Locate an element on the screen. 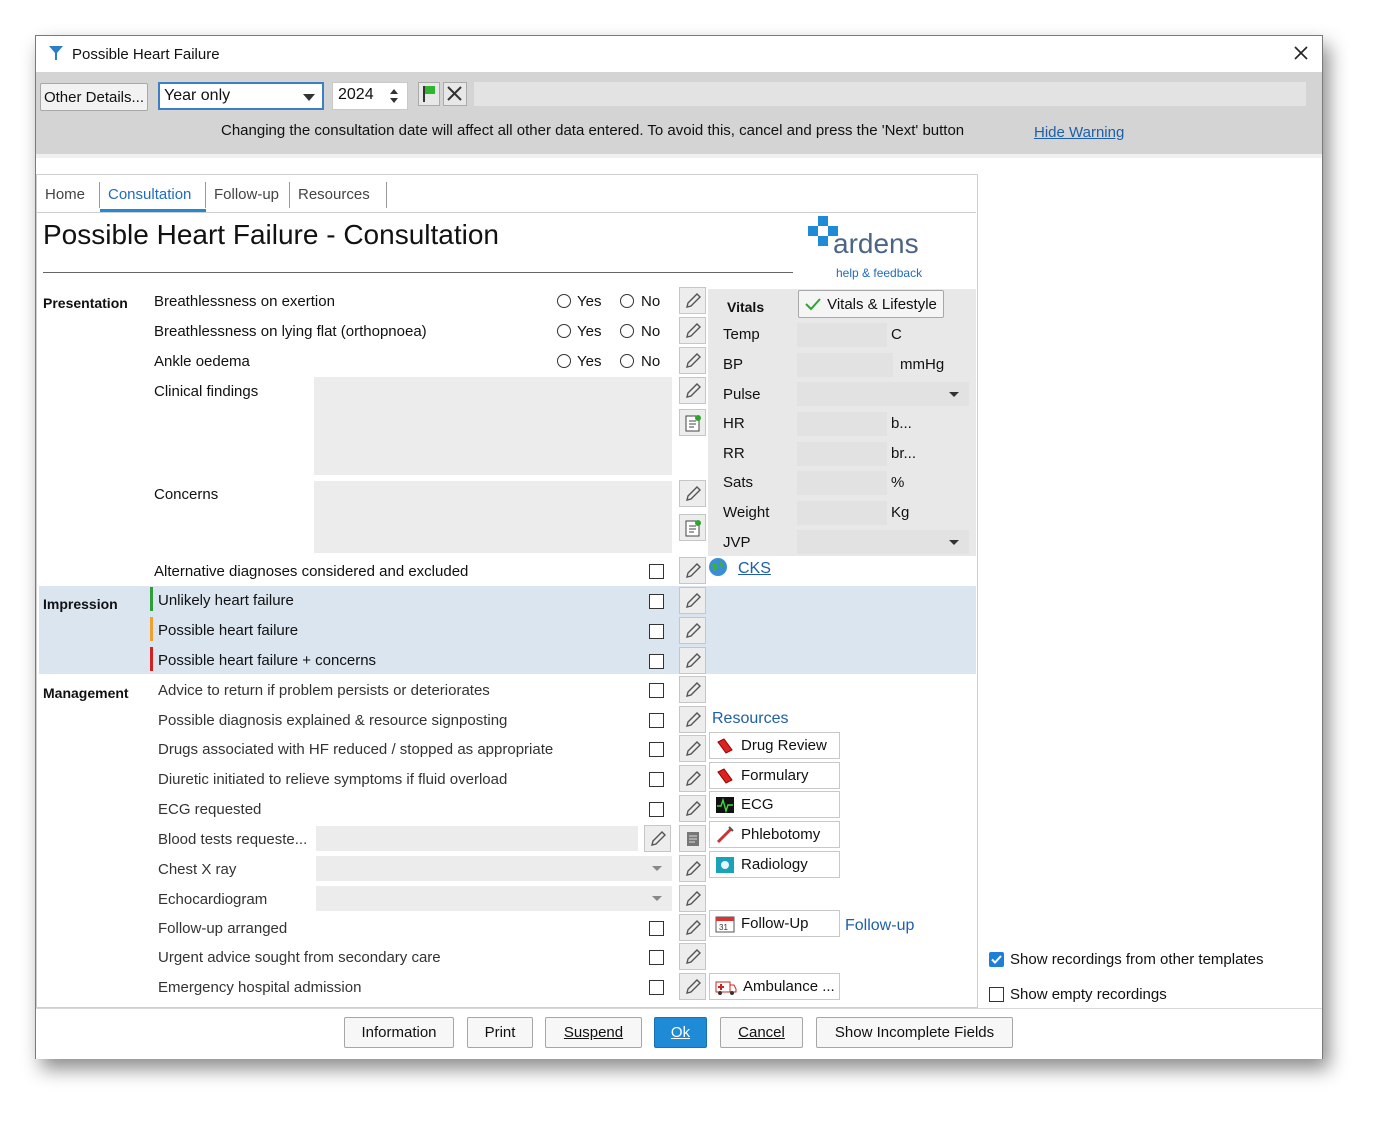  follow-up-link: Follow-up is located at coordinates (879, 926).